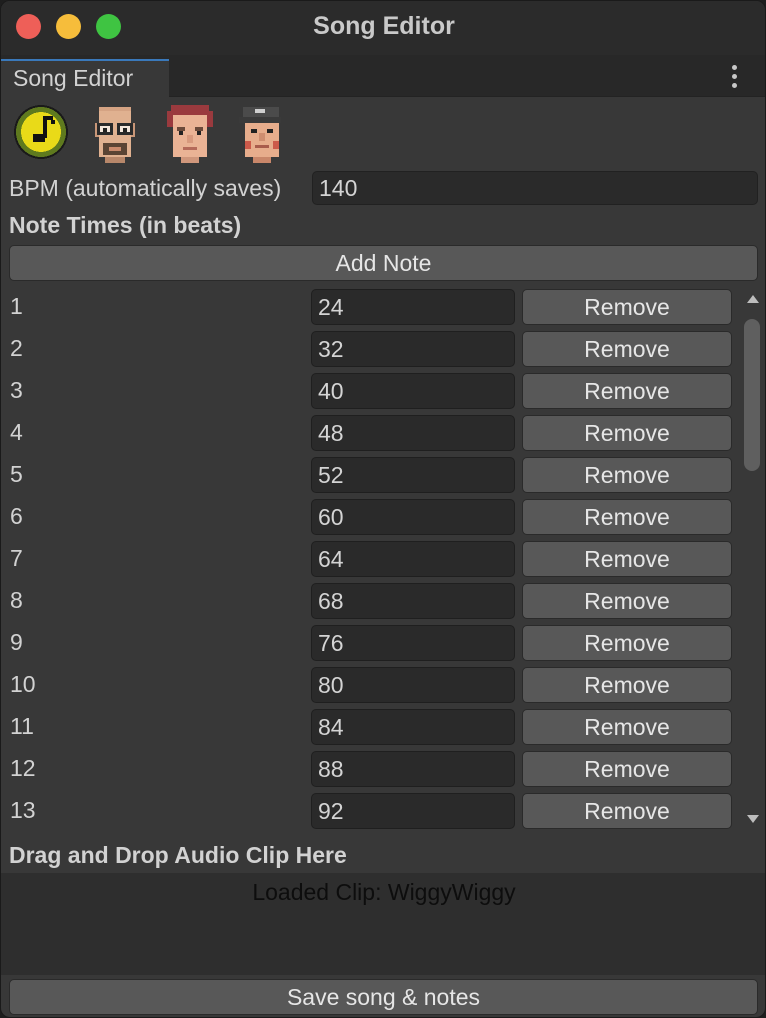  What do you see at coordinates (262, 134) in the screenshot?
I see `cap-avatar` at bounding box center [262, 134].